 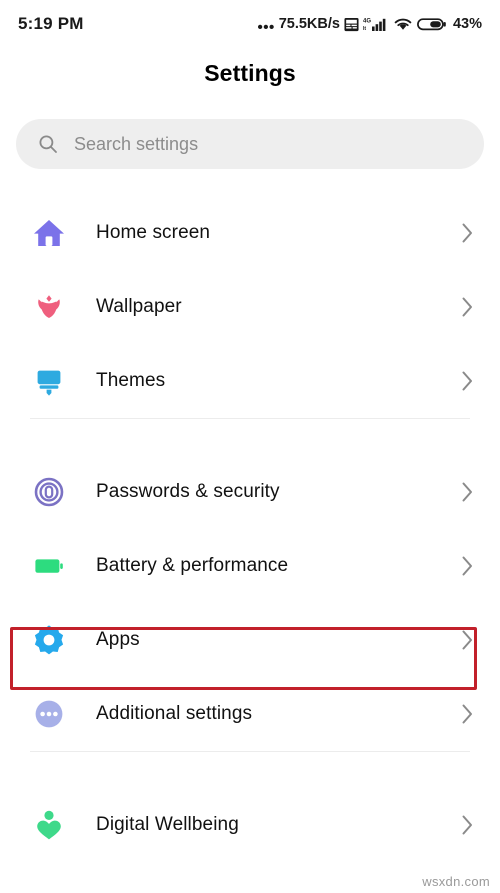 What do you see at coordinates (118, 639) in the screenshot?
I see `settings-row-label: Apps` at bounding box center [118, 639].